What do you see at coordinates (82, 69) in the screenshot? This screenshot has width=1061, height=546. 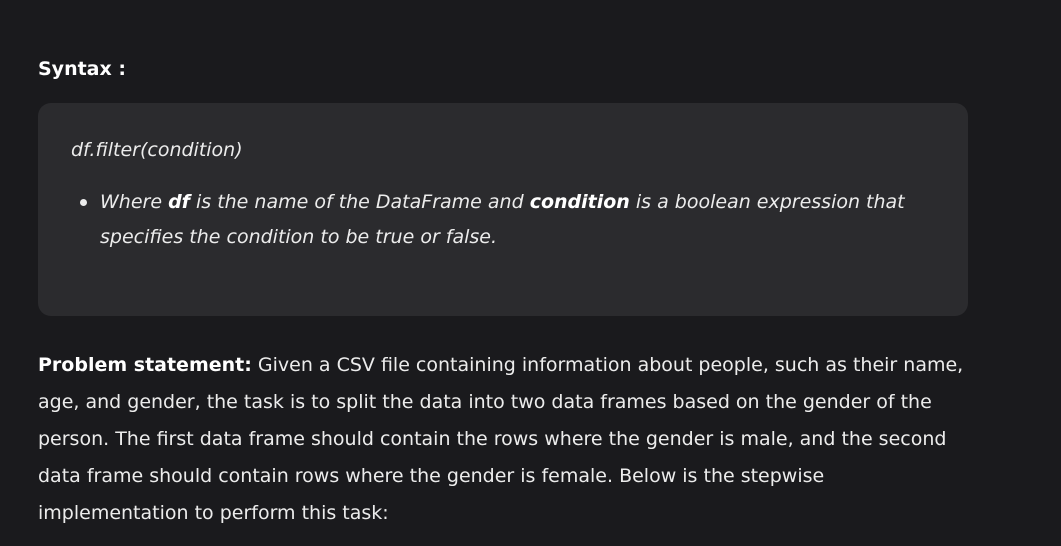 I see `syntax-heading: Syntax :` at bounding box center [82, 69].